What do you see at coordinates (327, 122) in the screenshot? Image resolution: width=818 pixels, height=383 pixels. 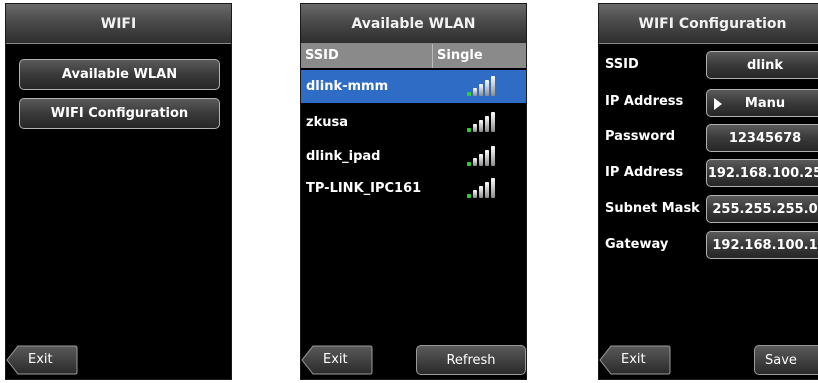 I see `wlan-ssid: zkusa` at bounding box center [327, 122].